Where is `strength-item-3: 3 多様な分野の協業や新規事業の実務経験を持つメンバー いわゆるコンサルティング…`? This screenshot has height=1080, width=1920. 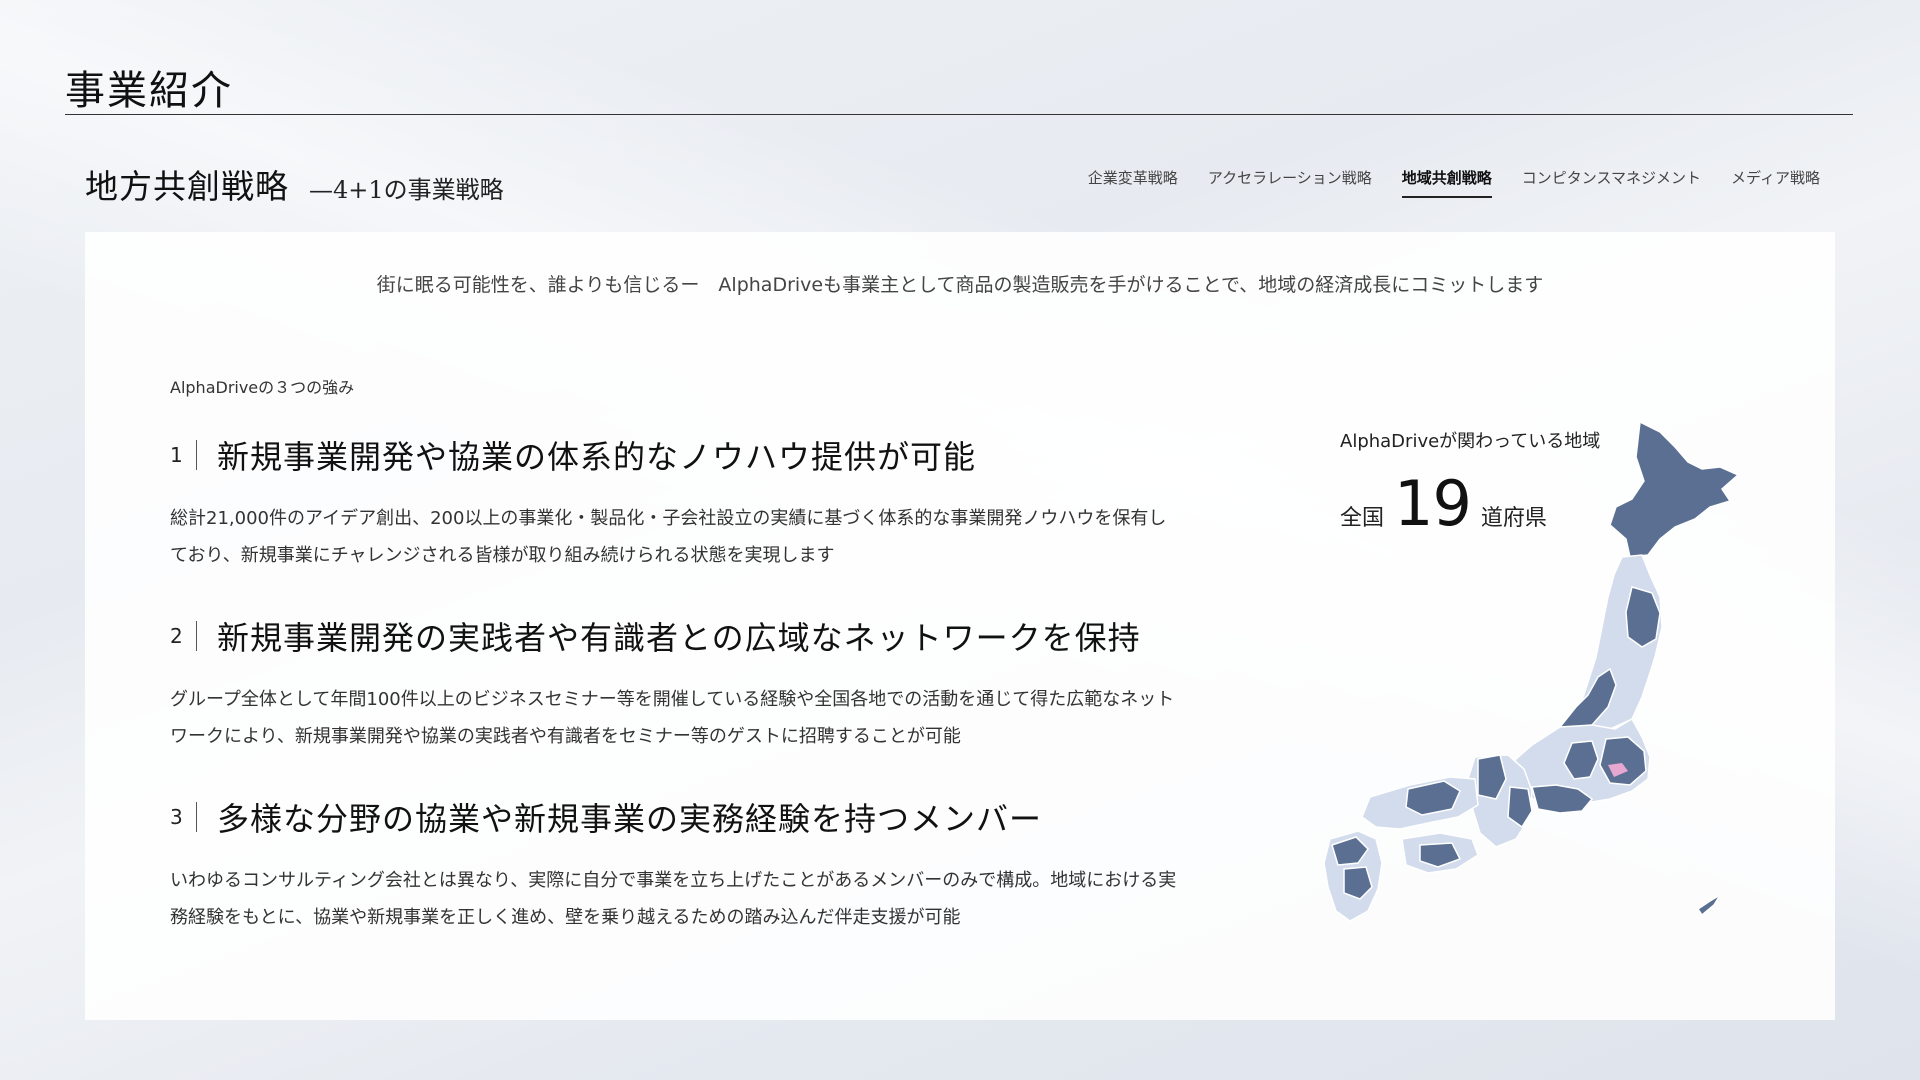 strength-item-3: 3 多様な分野の協業や新規事業の実務経験を持つメンバー いわゆるコンサルティング… is located at coordinates (695, 865).